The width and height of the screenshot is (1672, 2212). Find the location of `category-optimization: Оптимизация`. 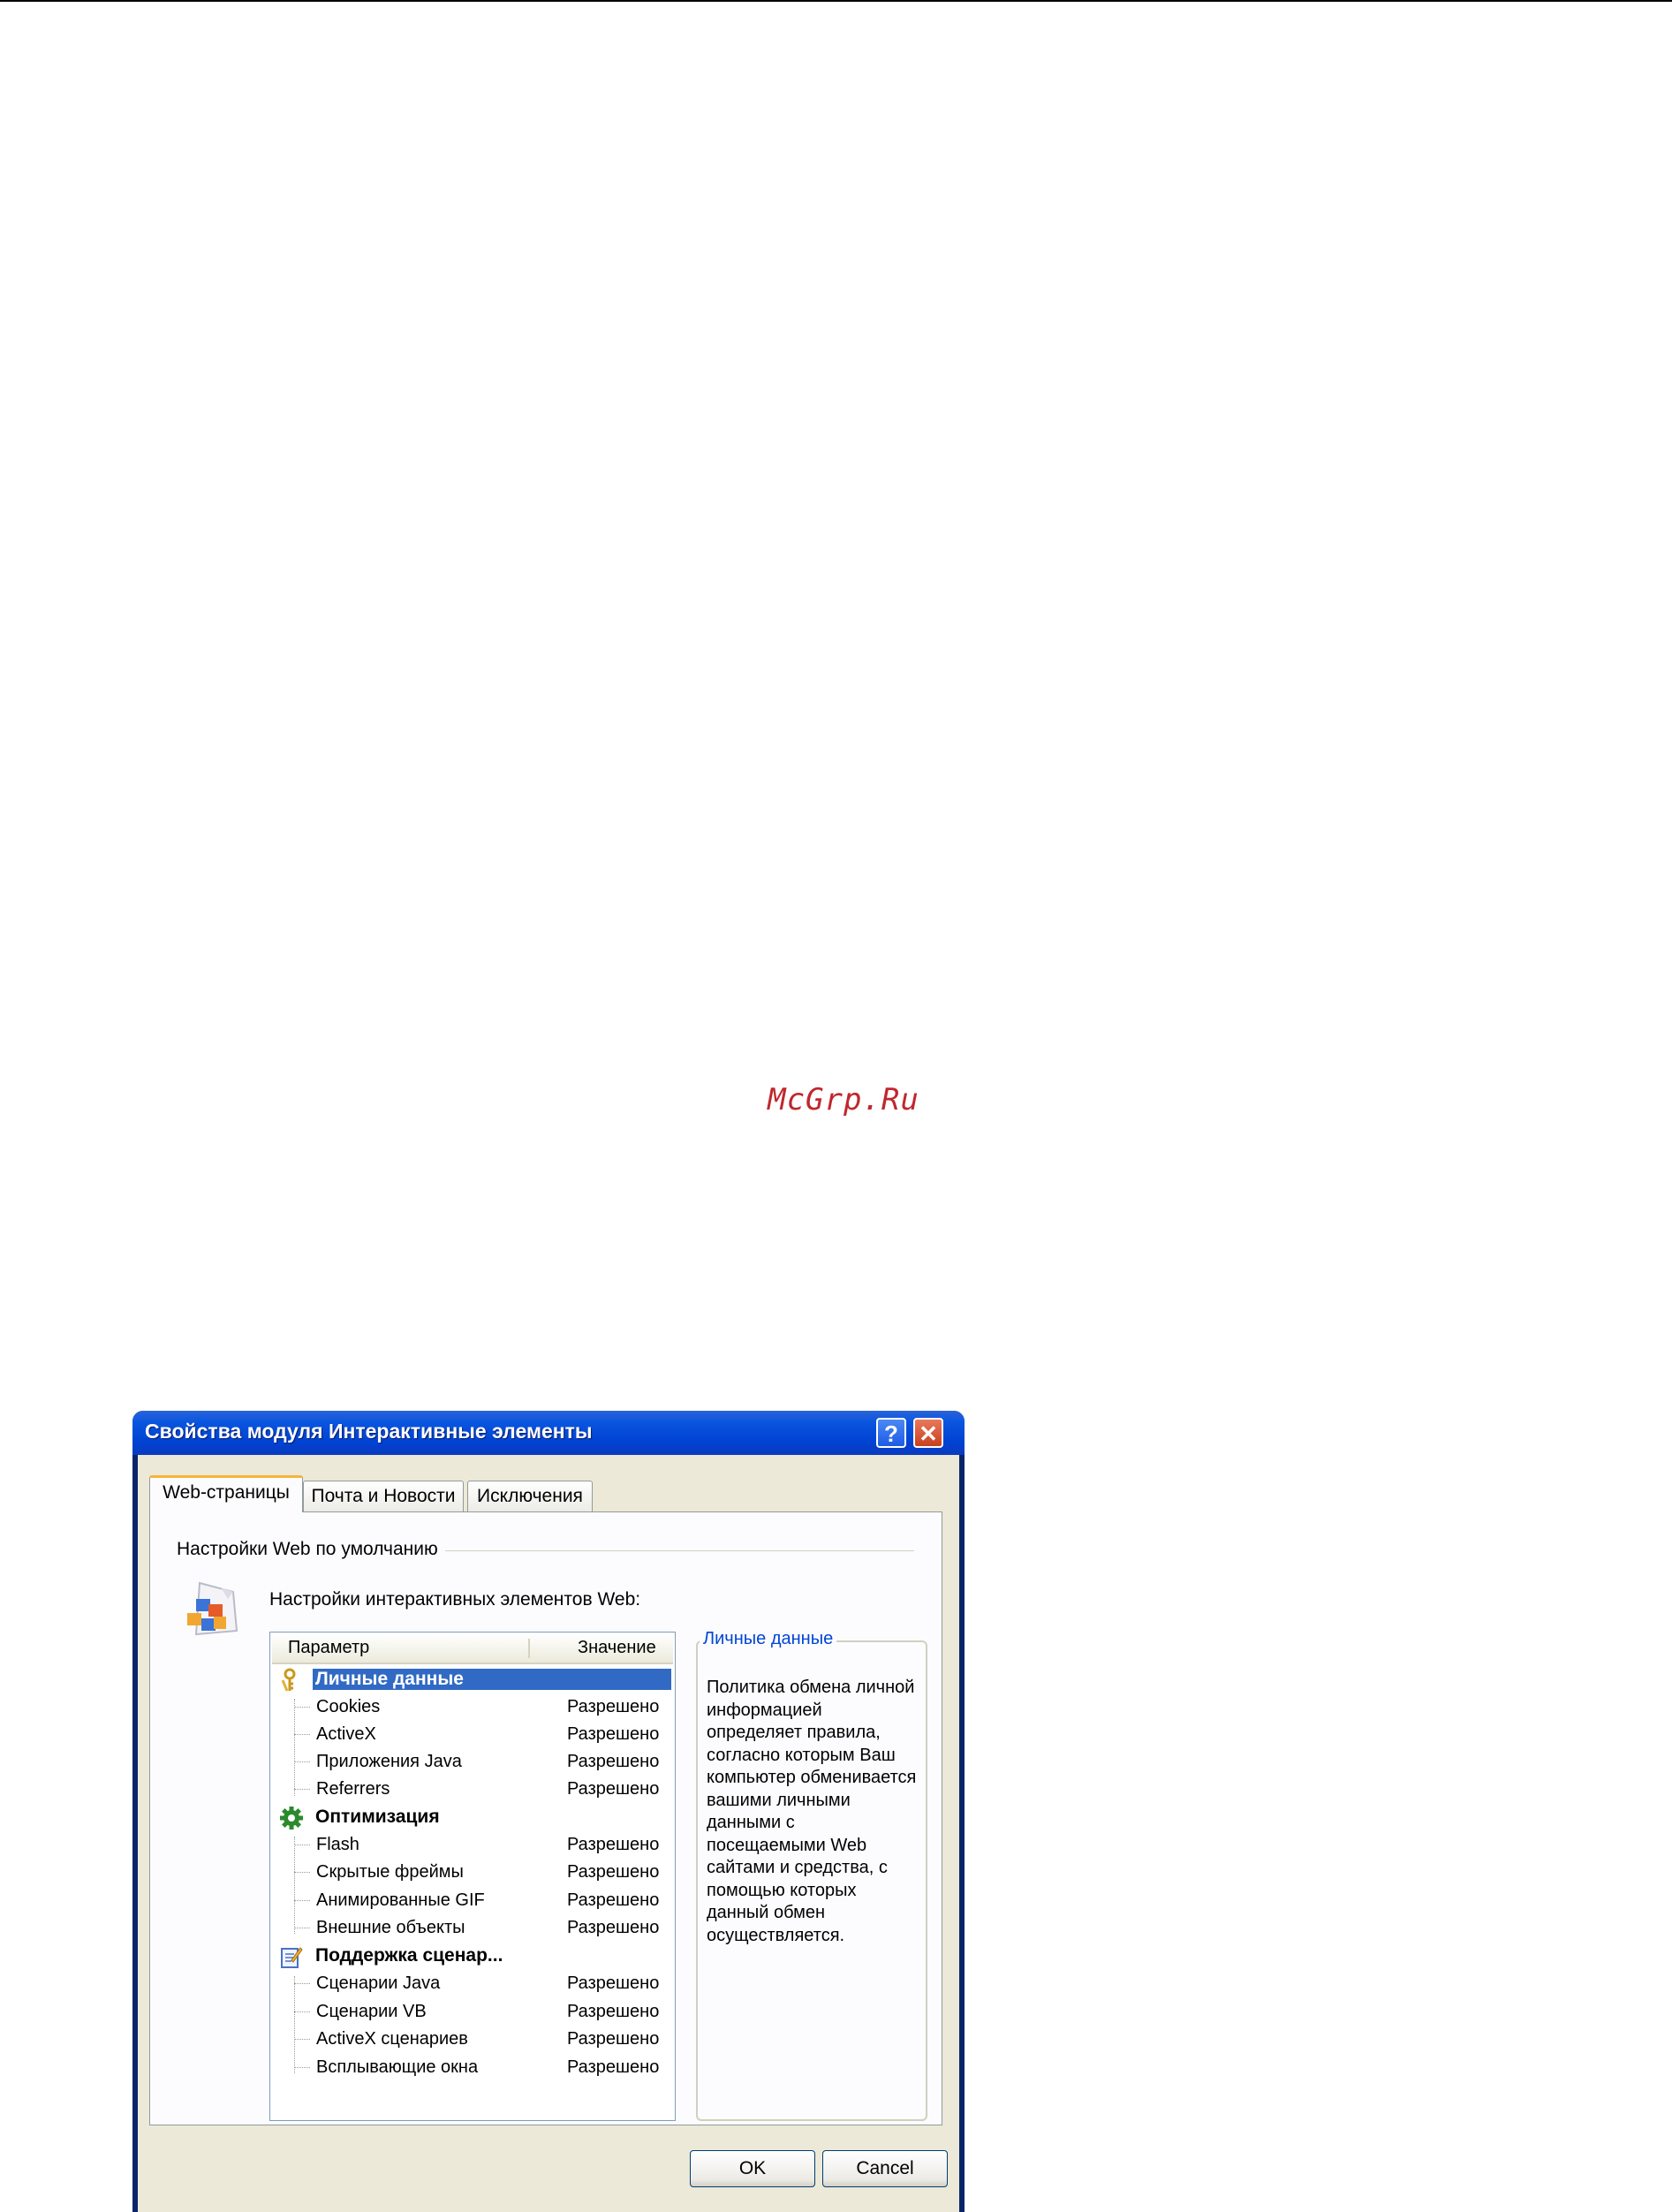

category-optimization: Оптимизация is located at coordinates (472, 1817).